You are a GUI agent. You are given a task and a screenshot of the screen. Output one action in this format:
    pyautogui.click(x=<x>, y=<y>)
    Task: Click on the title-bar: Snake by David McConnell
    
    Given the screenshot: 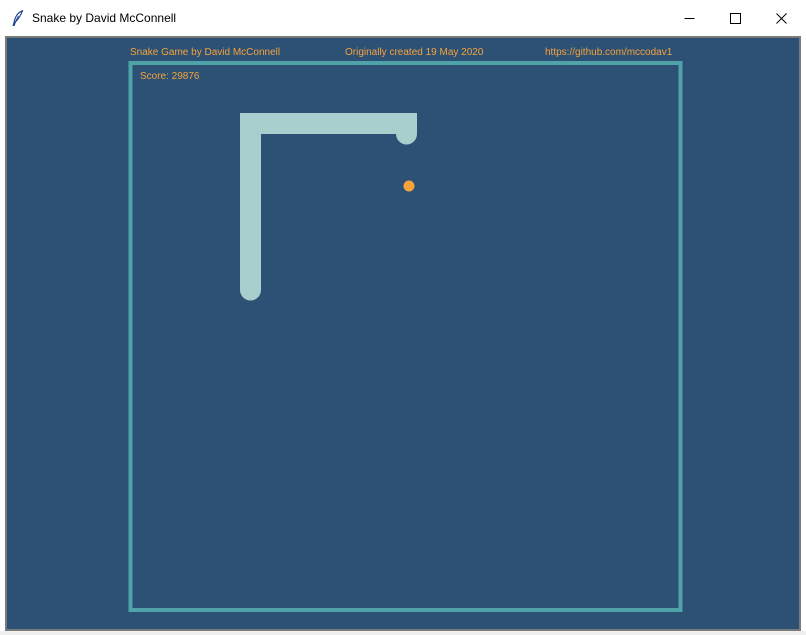 What is the action you would take?
    pyautogui.click(x=403, y=18)
    